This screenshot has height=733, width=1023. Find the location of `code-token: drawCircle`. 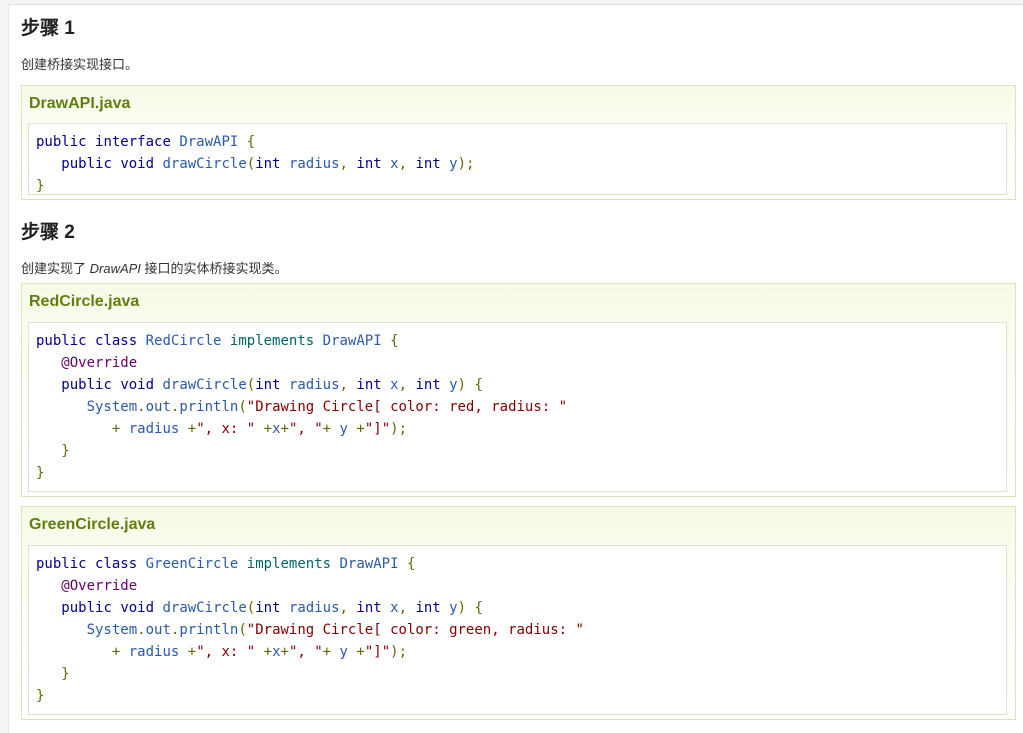

code-token: drawCircle is located at coordinates (204, 385).